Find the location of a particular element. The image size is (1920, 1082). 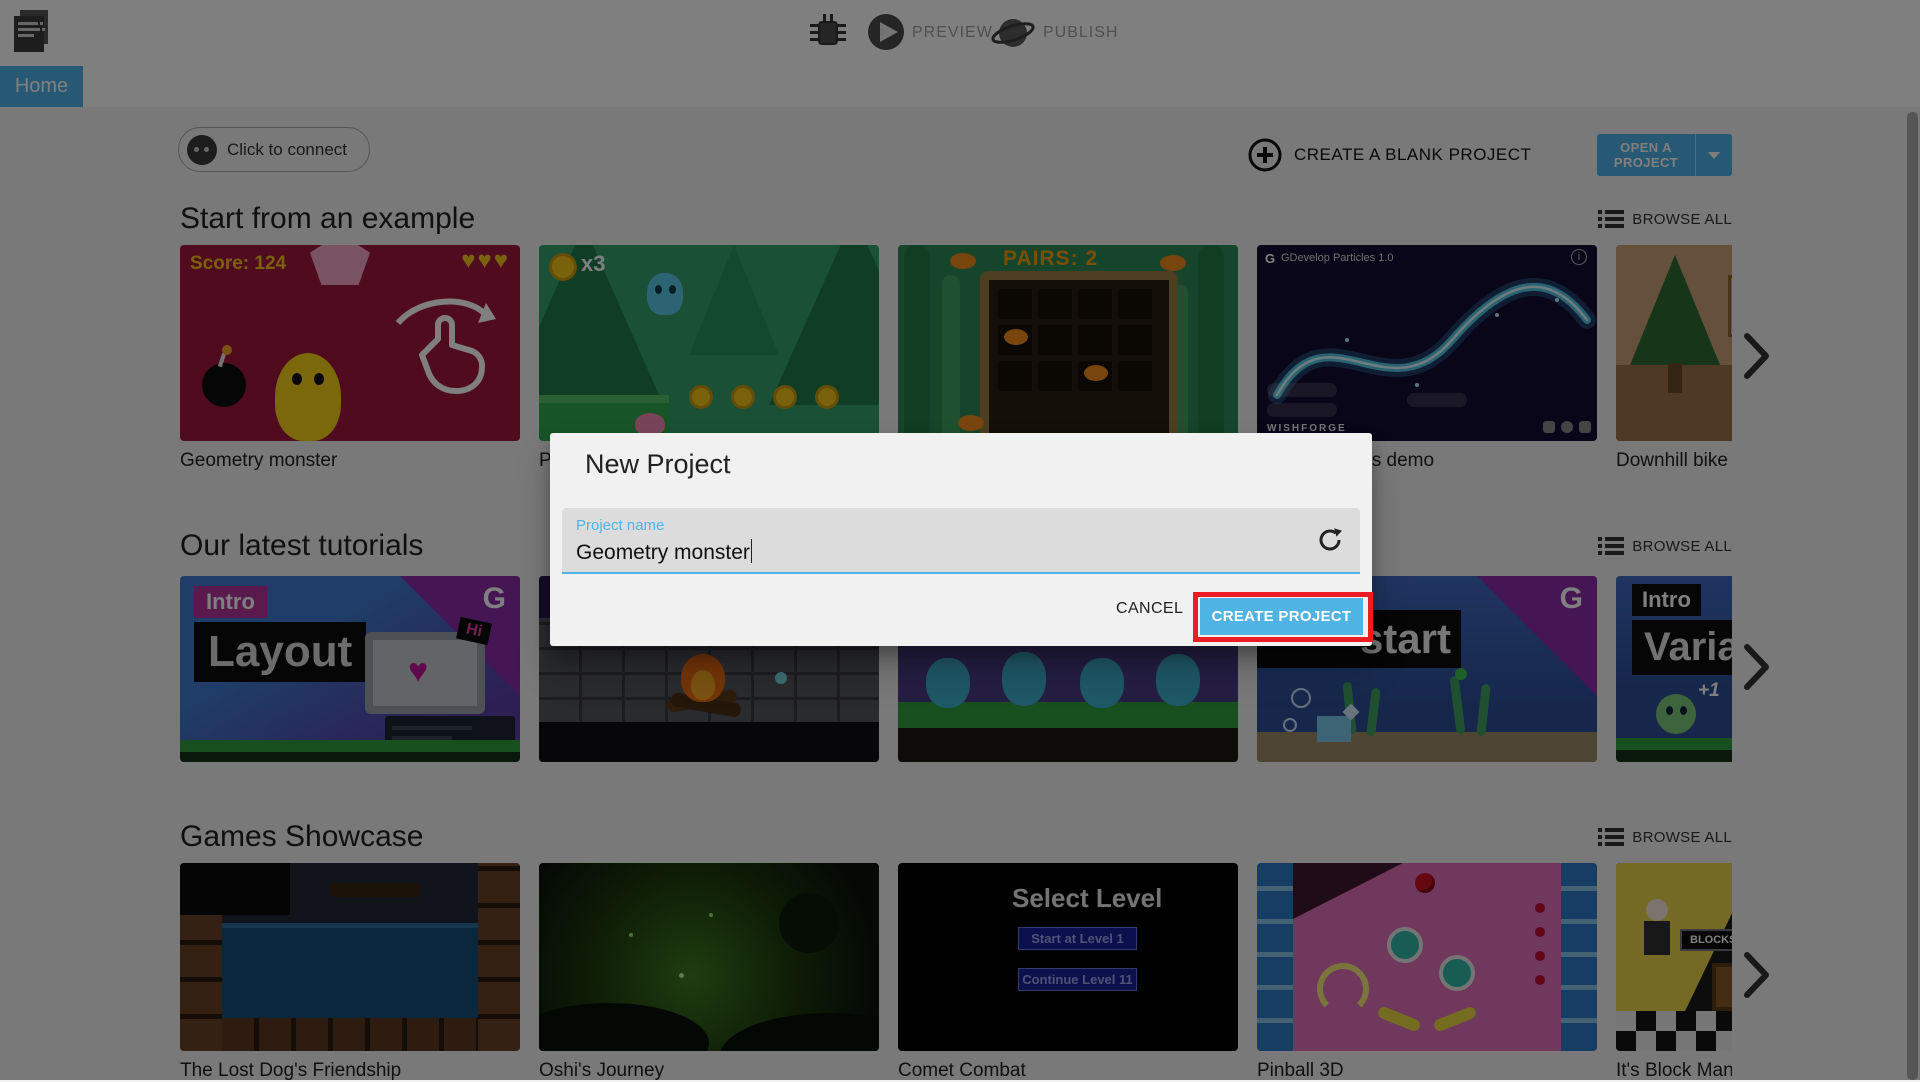

project-name-value: Geometry monster is located at coordinates (664, 552).